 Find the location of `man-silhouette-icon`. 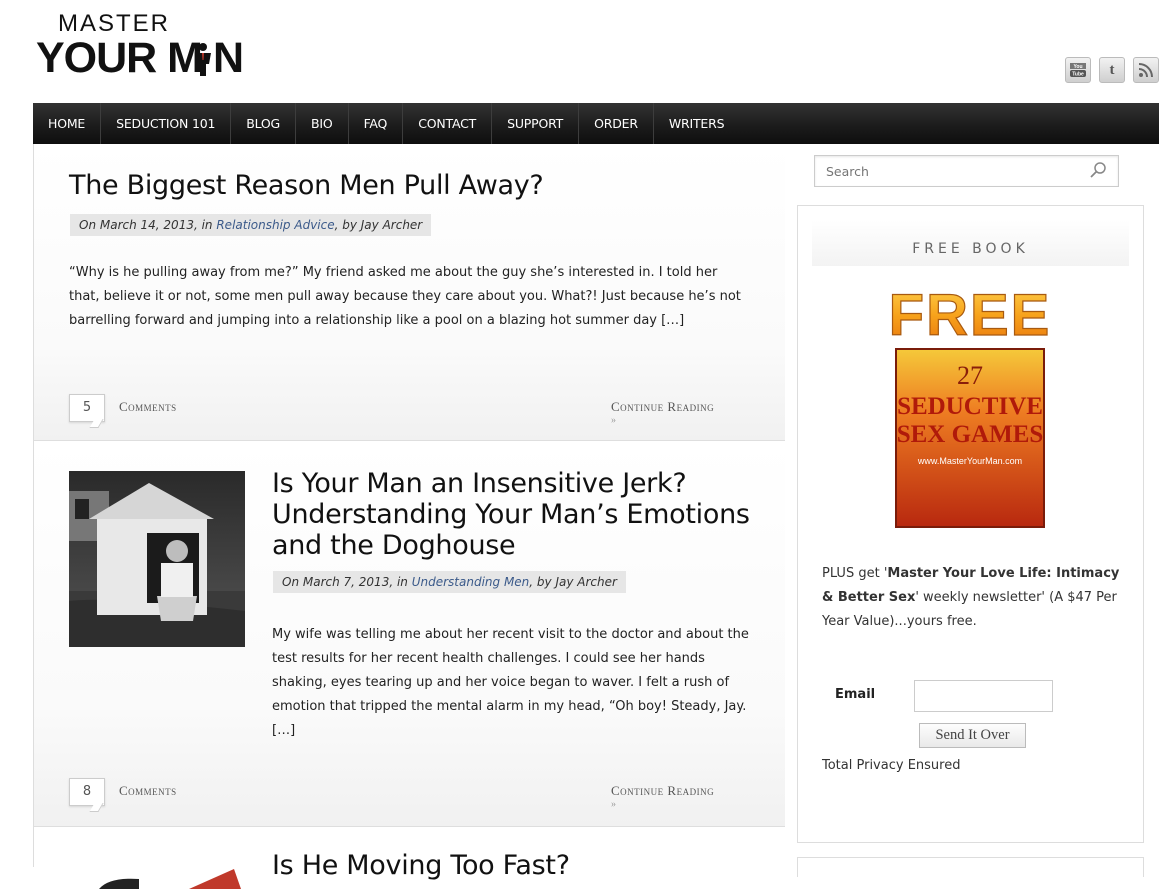

man-silhouette-icon is located at coordinates (203, 59).